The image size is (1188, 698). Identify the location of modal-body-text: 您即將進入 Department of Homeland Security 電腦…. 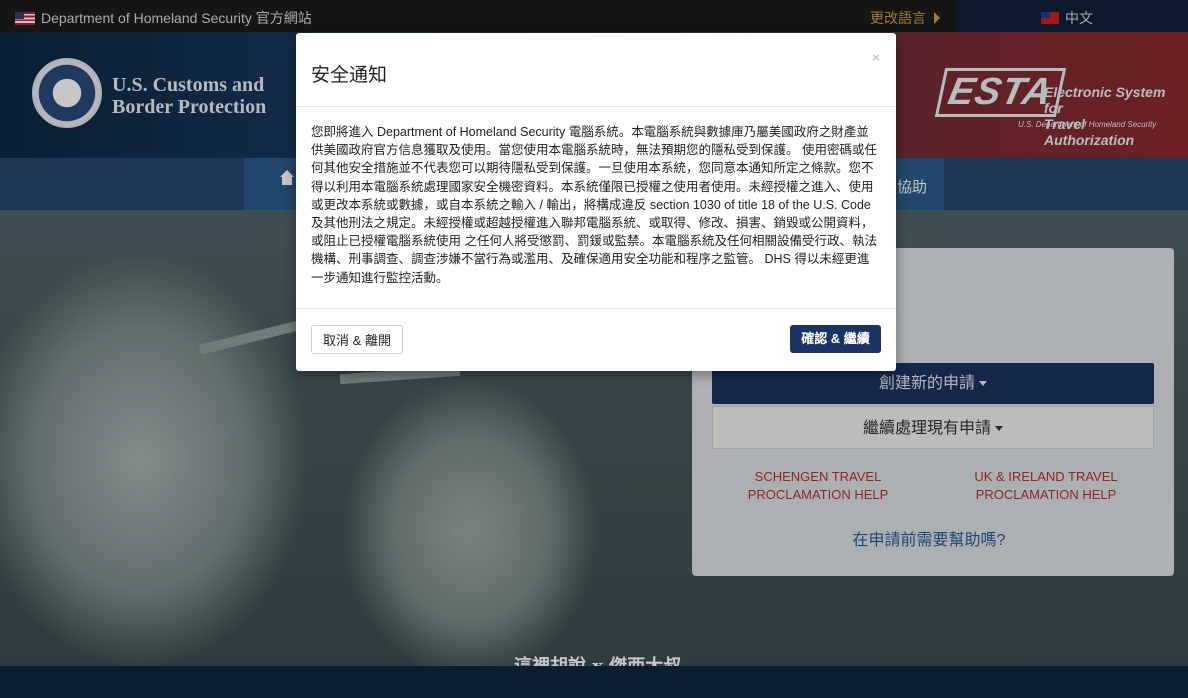
(594, 205).